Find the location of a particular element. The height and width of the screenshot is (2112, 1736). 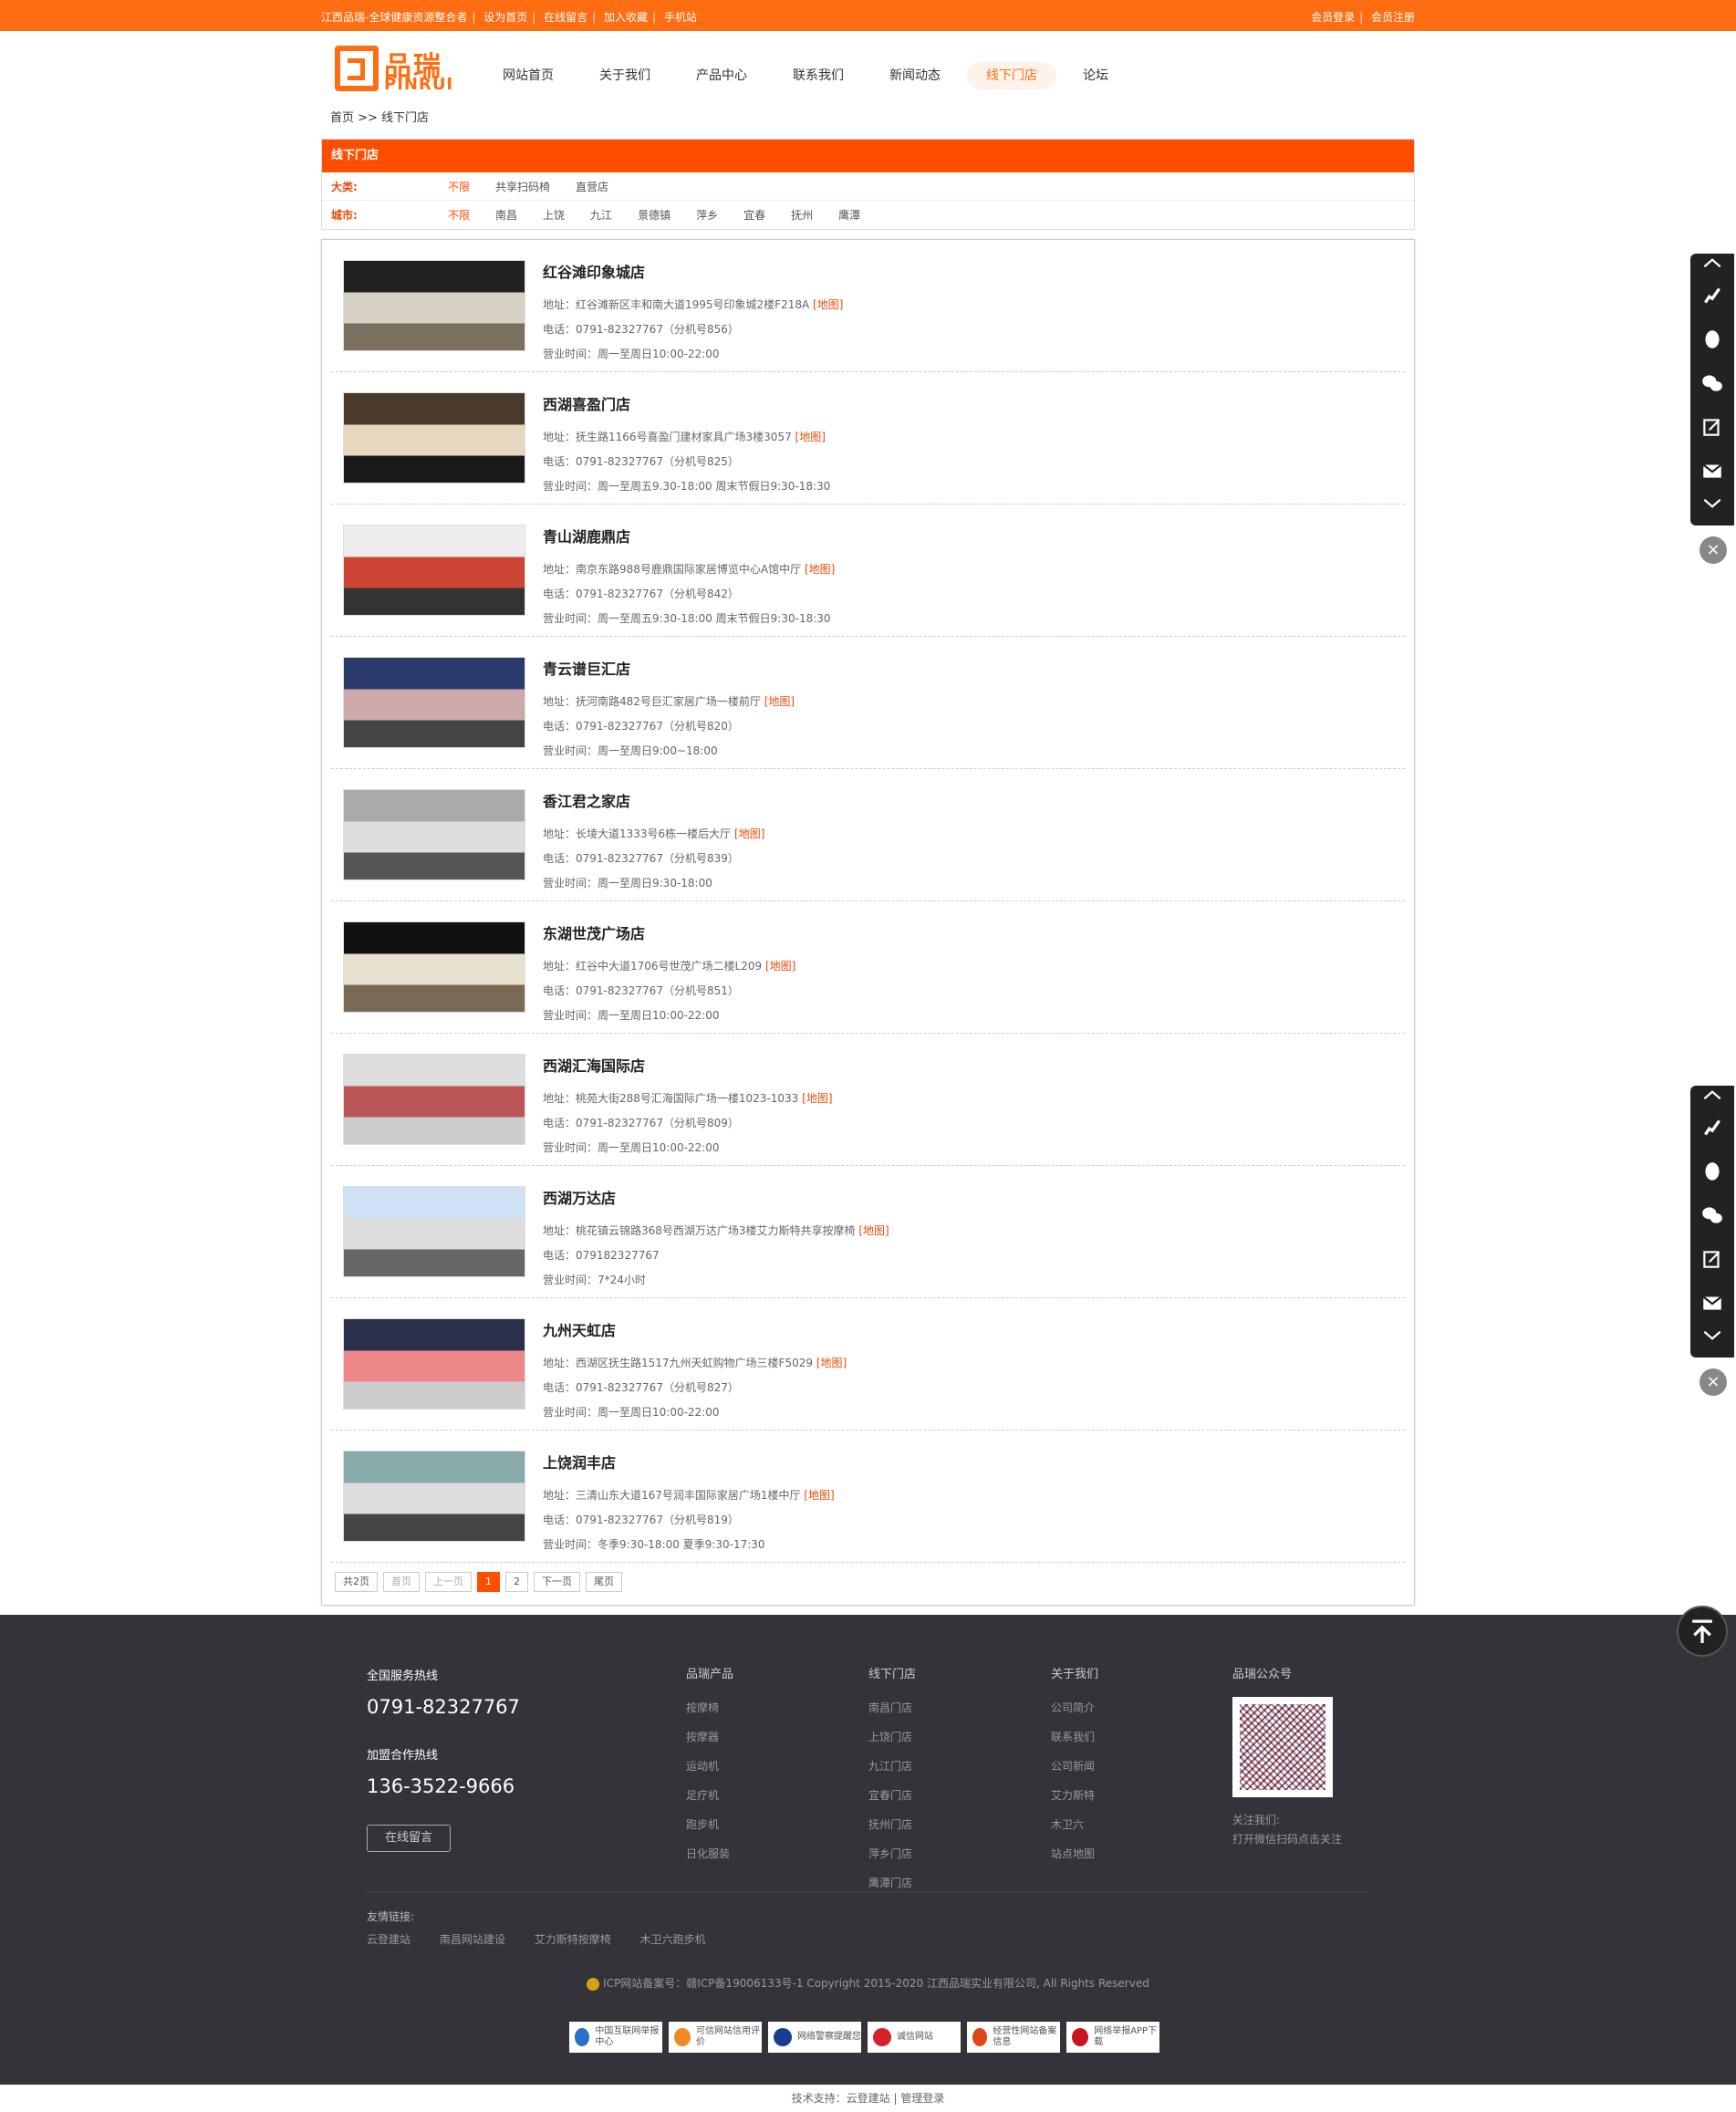

logo: 品瑞 PINRUI is located at coordinates (399, 69).